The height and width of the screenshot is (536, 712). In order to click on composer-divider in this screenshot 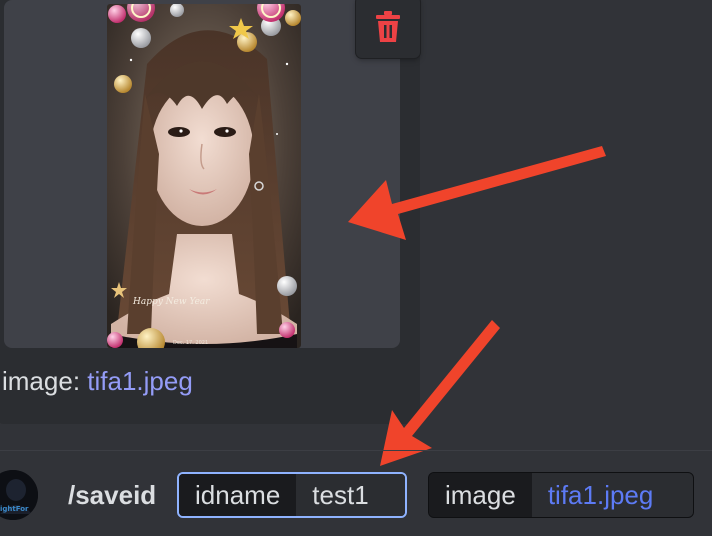, I will do `click(356, 450)`.